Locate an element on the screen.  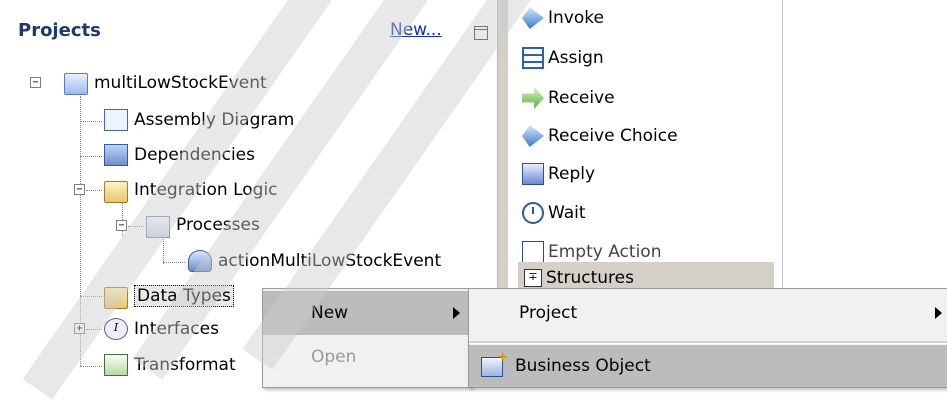
tree-item-label: Processes is located at coordinates (218, 225).